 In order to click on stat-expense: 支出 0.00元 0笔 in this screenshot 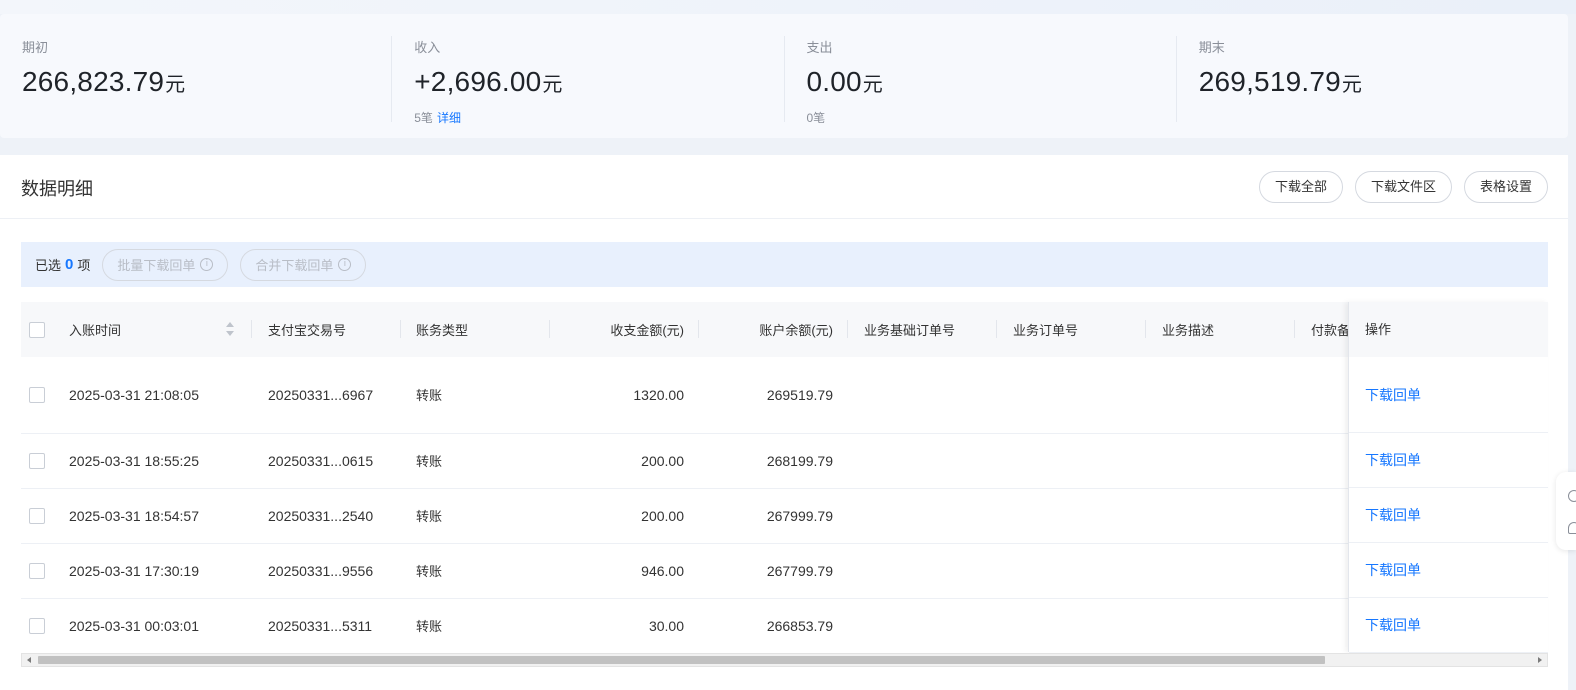, I will do `click(979, 76)`.